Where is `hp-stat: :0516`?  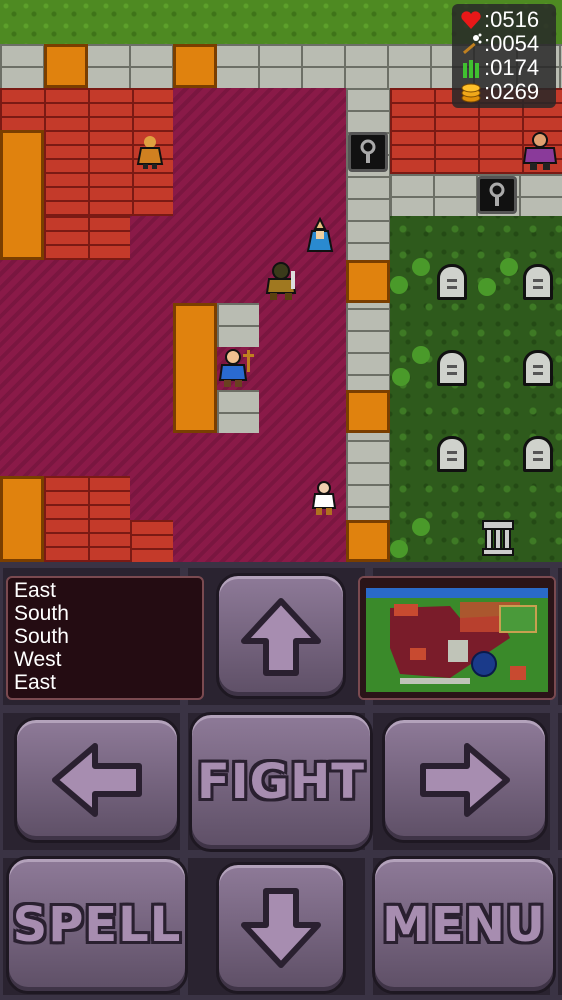
hp-stat: :0516 is located at coordinates (504, 19).